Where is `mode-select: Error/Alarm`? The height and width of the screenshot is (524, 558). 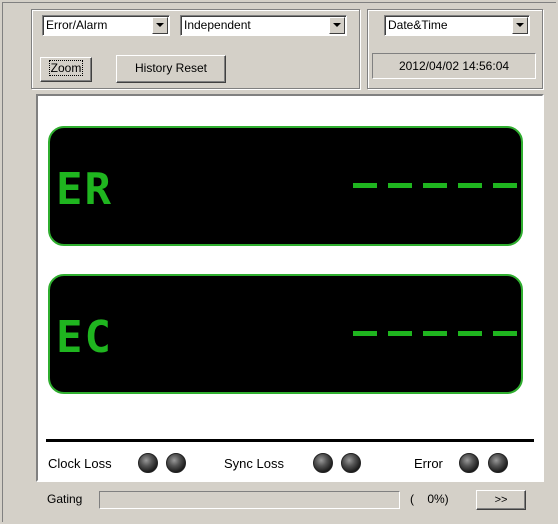 mode-select: Error/Alarm is located at coordinates (106, 25).